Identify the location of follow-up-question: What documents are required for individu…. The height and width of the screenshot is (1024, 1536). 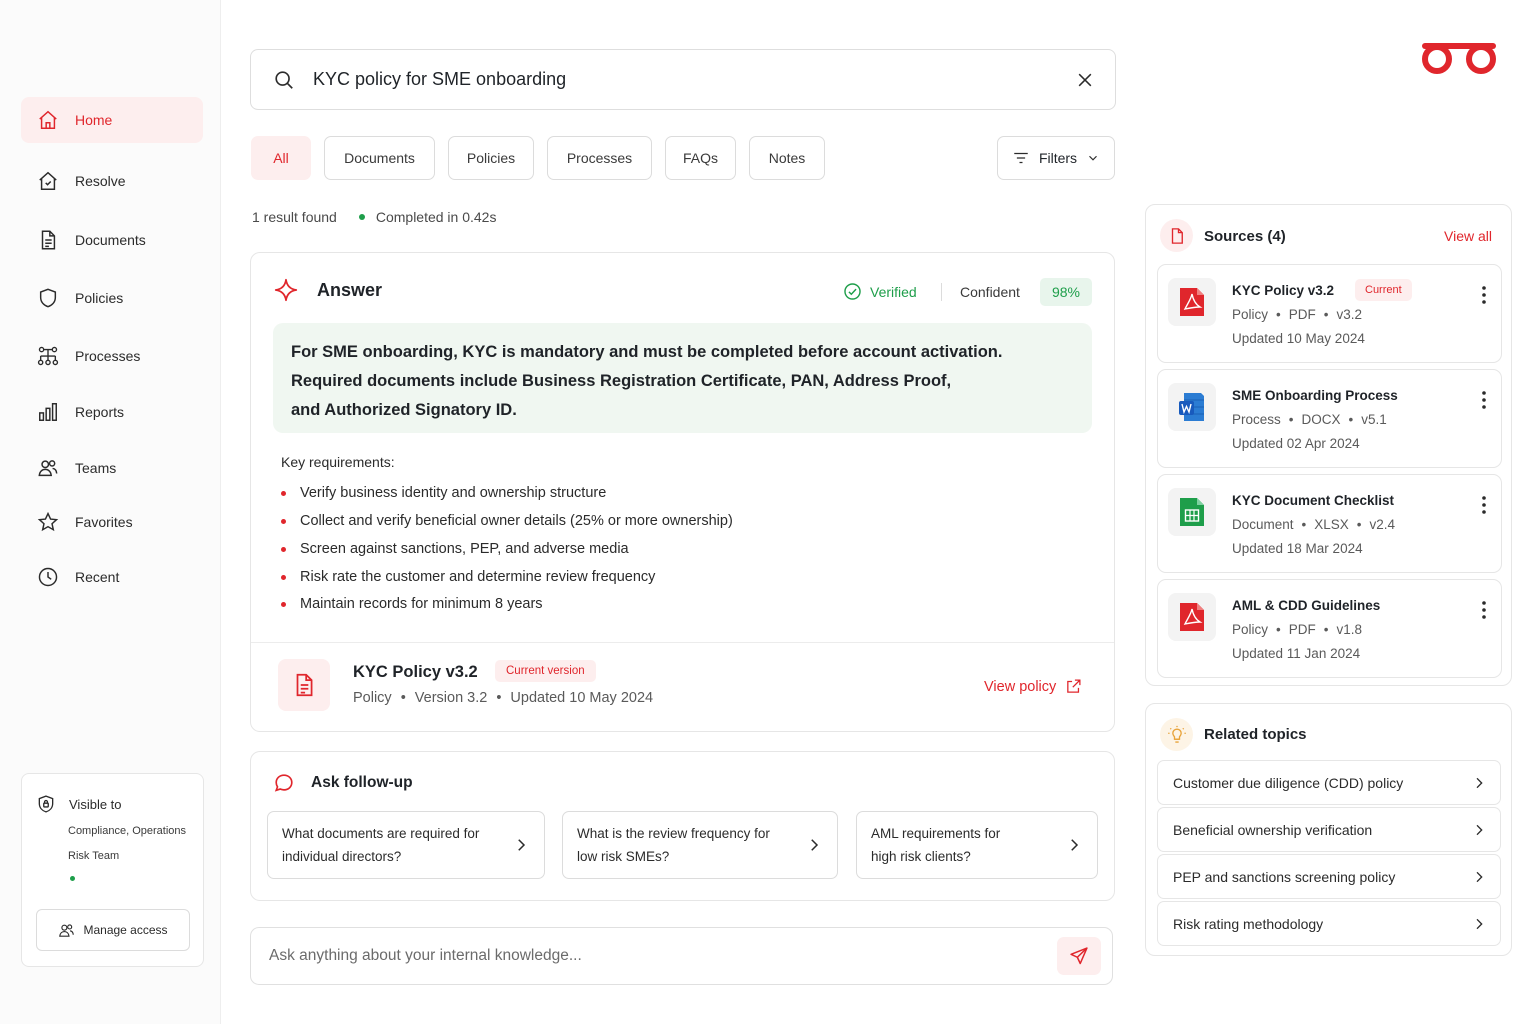
(406, 845).